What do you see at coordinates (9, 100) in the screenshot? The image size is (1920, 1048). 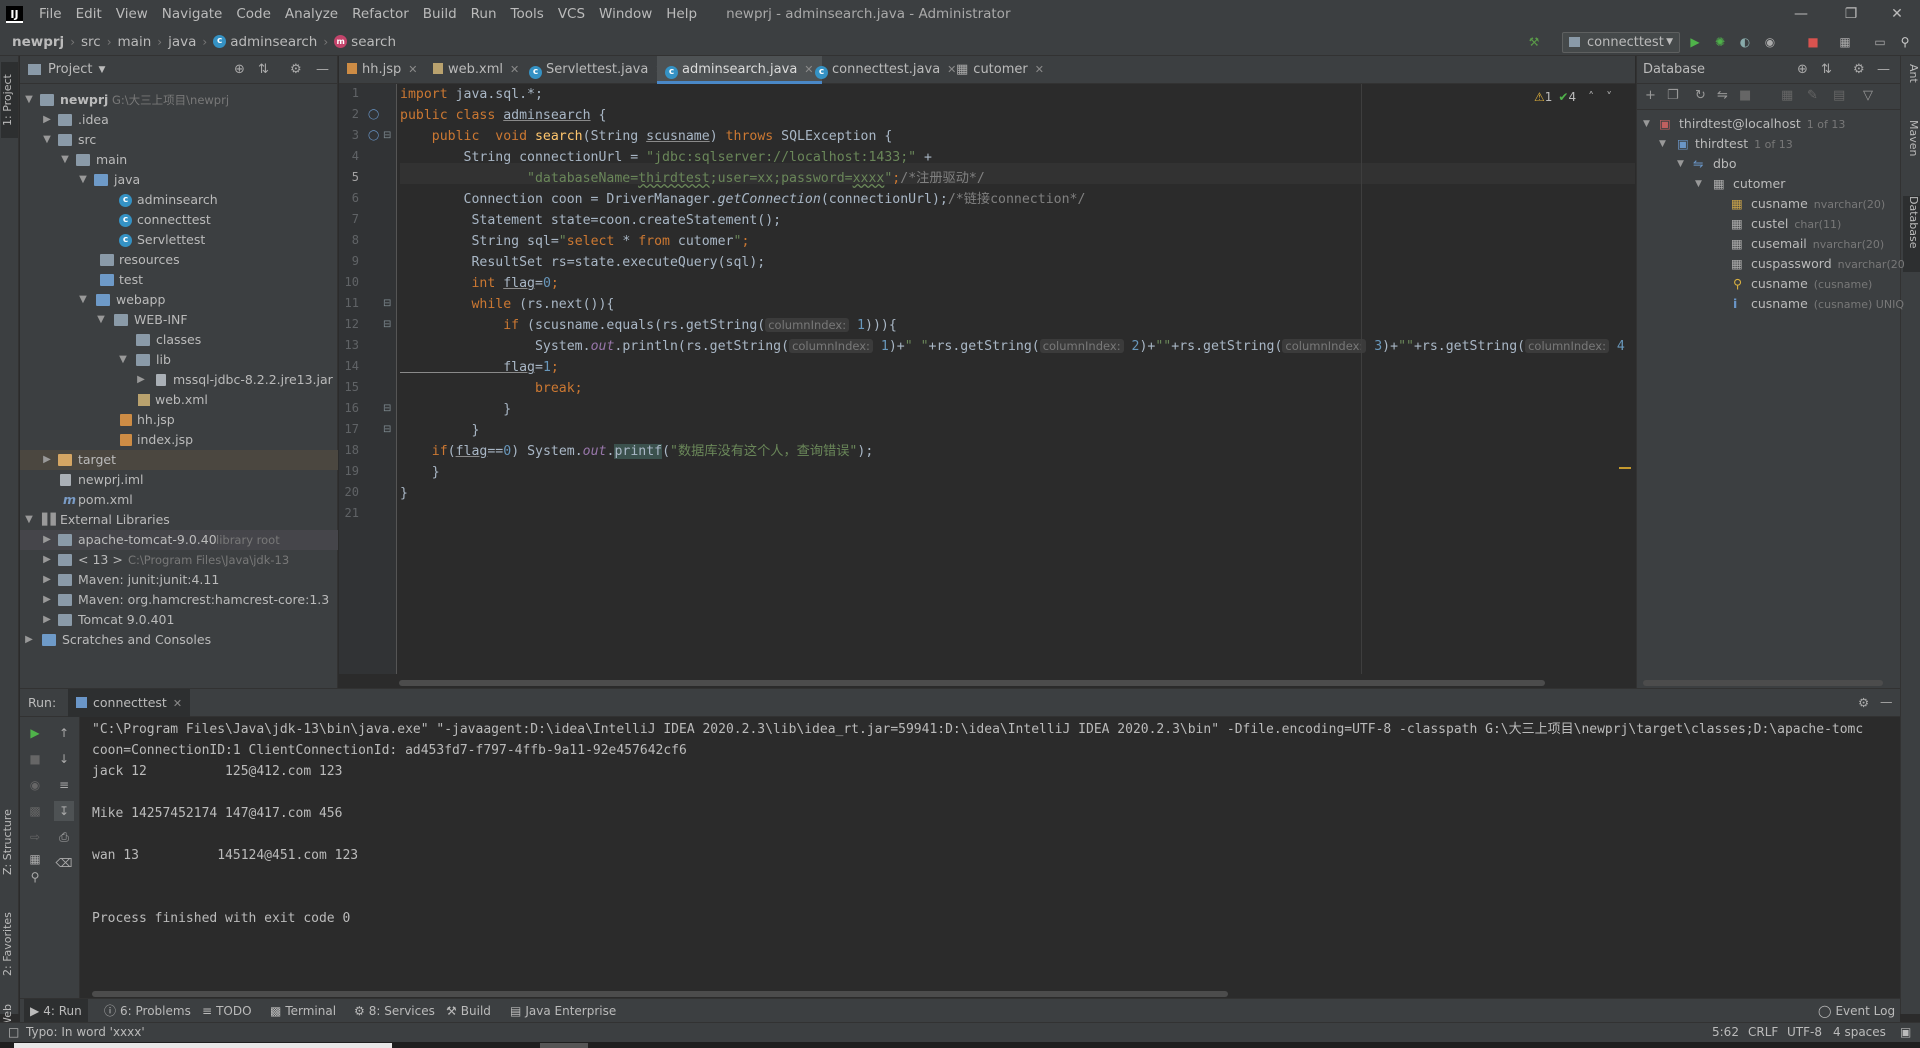 I see `project-tool-tab: 1: Project` at bounding box center [9, 100].